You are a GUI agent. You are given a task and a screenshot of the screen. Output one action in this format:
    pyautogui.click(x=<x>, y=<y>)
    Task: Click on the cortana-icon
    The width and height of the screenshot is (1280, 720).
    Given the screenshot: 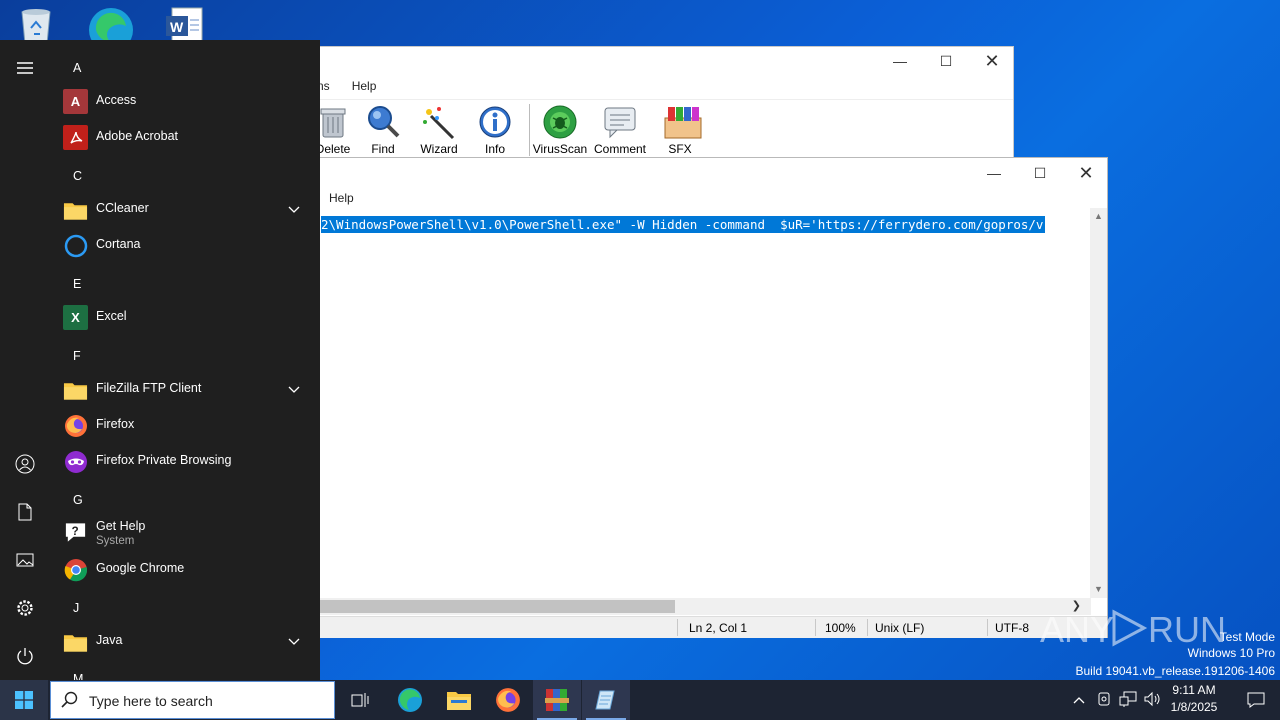 What is the action you would take?
    pyautogui.click(x=75, y=245)
    